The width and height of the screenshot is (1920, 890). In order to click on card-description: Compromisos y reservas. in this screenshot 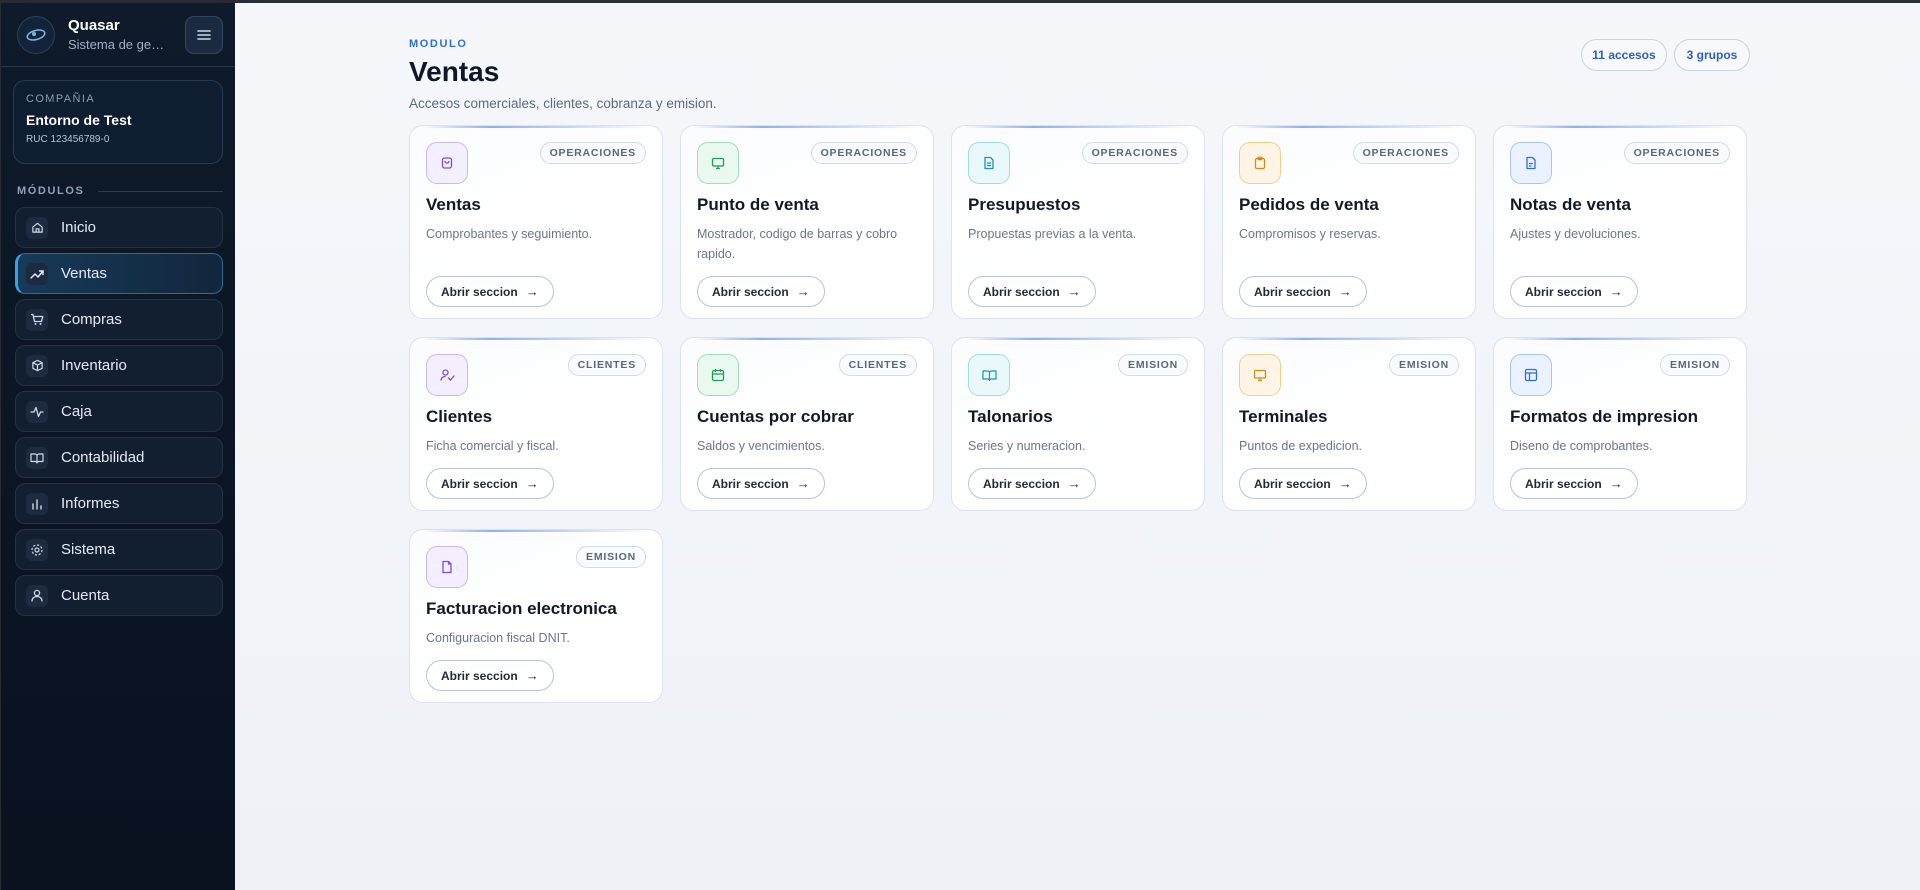, I will do `click(1310, 234)`.